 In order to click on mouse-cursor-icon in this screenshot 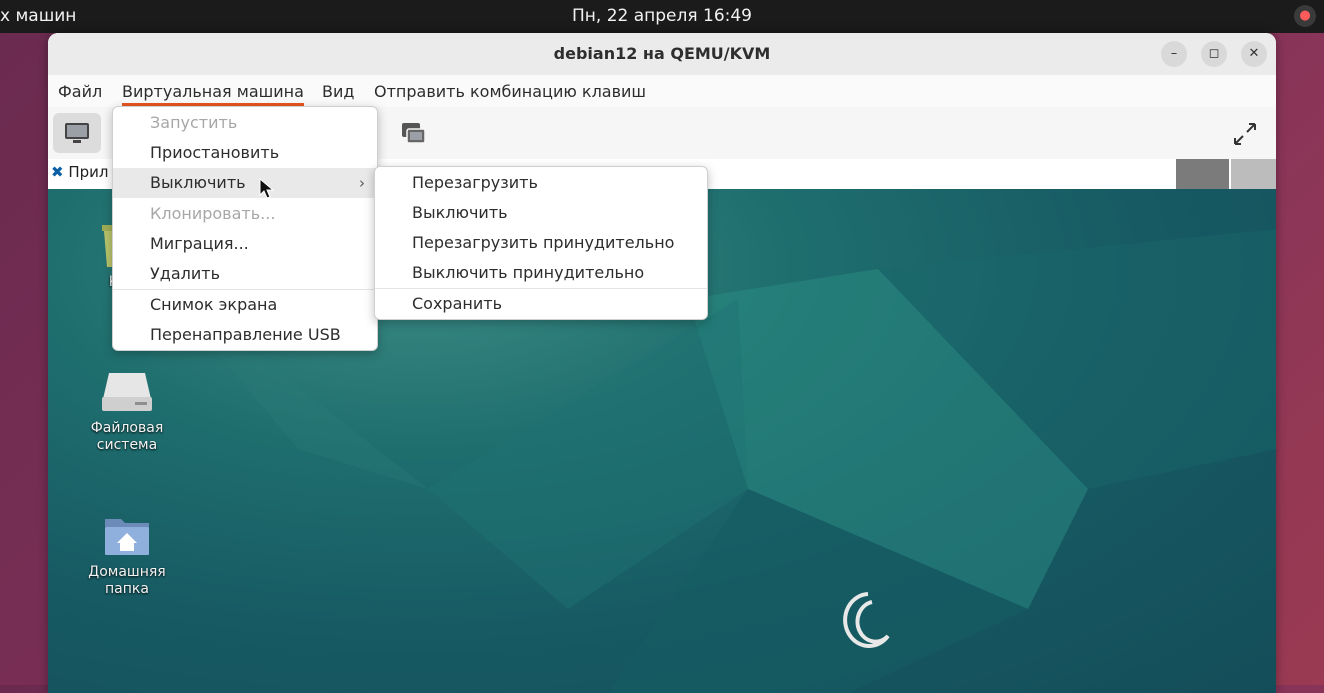, I will do `click(267, 188)`.